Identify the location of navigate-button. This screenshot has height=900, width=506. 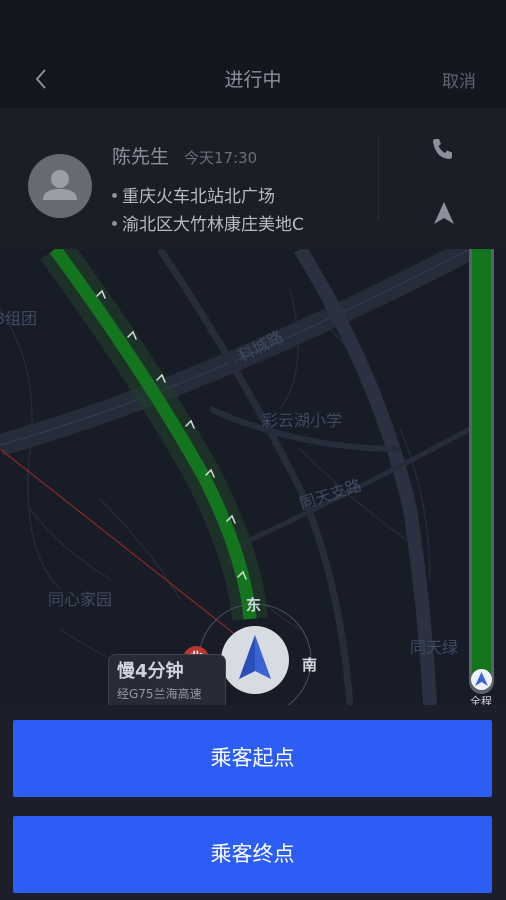
(444, 213).